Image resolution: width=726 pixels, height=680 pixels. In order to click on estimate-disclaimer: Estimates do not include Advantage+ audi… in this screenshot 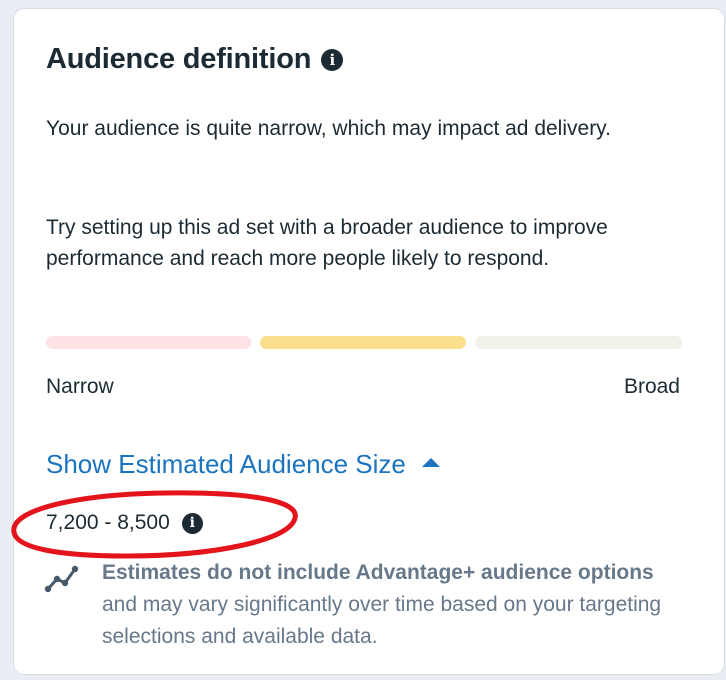, I will do `click(389, 605)`.